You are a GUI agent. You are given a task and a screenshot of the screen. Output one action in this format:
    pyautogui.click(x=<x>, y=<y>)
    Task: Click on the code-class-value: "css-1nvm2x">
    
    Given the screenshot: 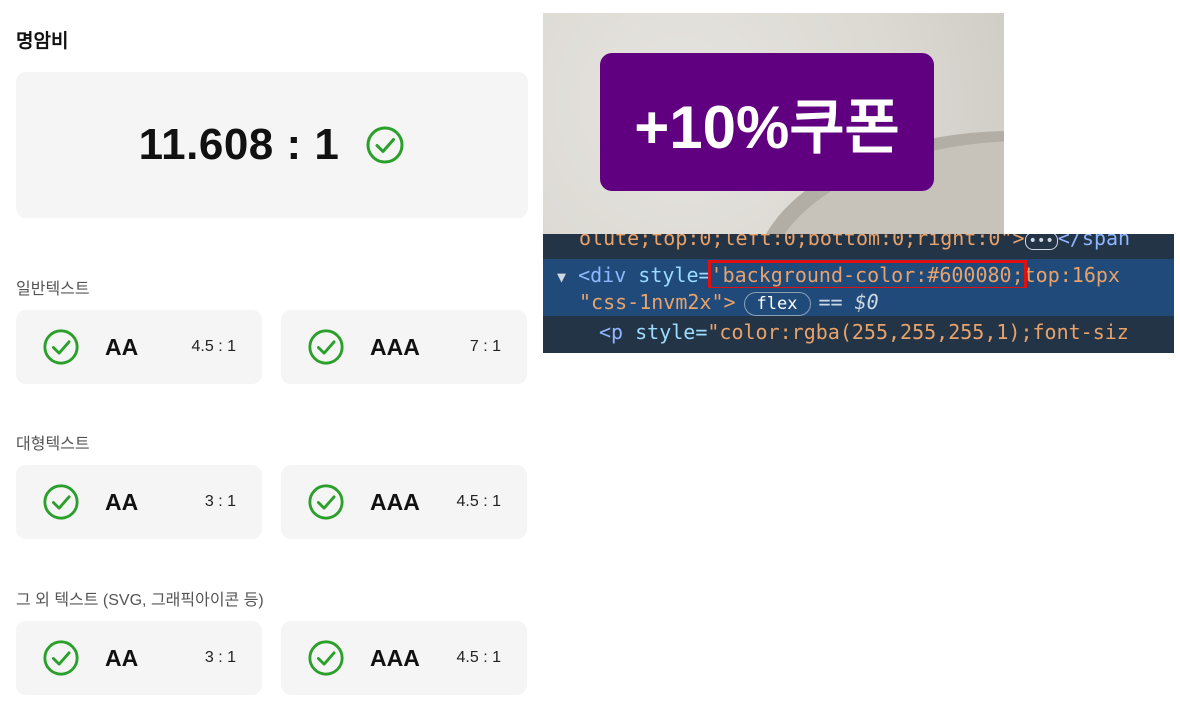 What is the action you would take?
    pyautogui.click(x=657, y=302)
    